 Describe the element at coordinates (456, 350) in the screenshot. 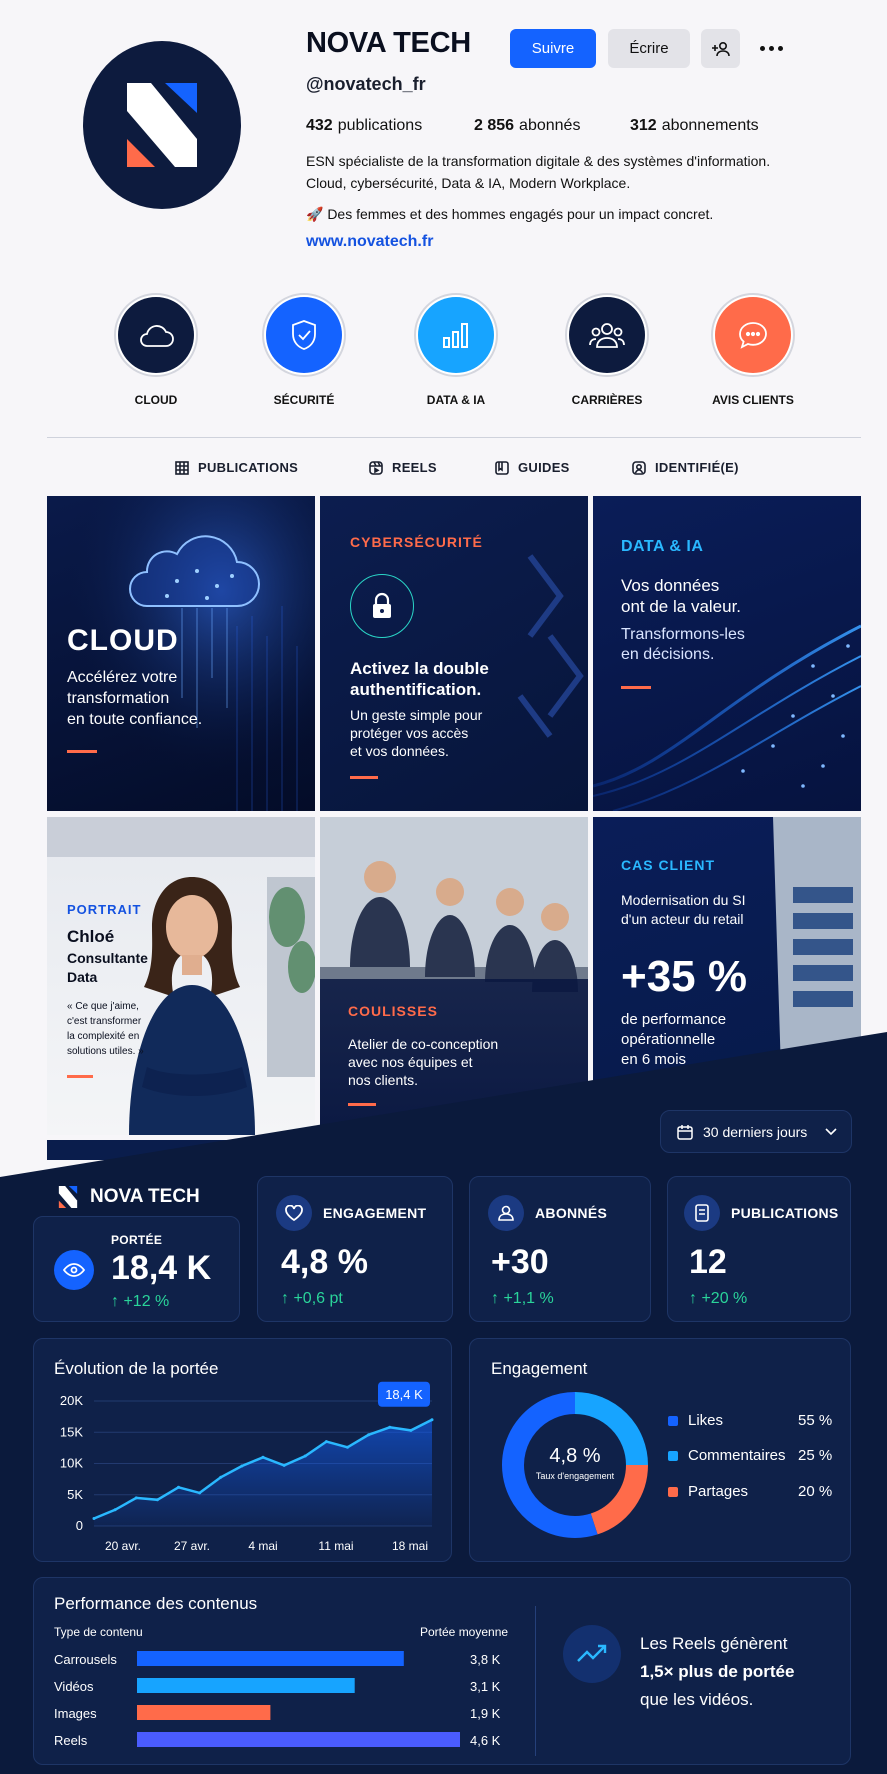

I see `highlight-data-ia: DATA & IA` at that location.